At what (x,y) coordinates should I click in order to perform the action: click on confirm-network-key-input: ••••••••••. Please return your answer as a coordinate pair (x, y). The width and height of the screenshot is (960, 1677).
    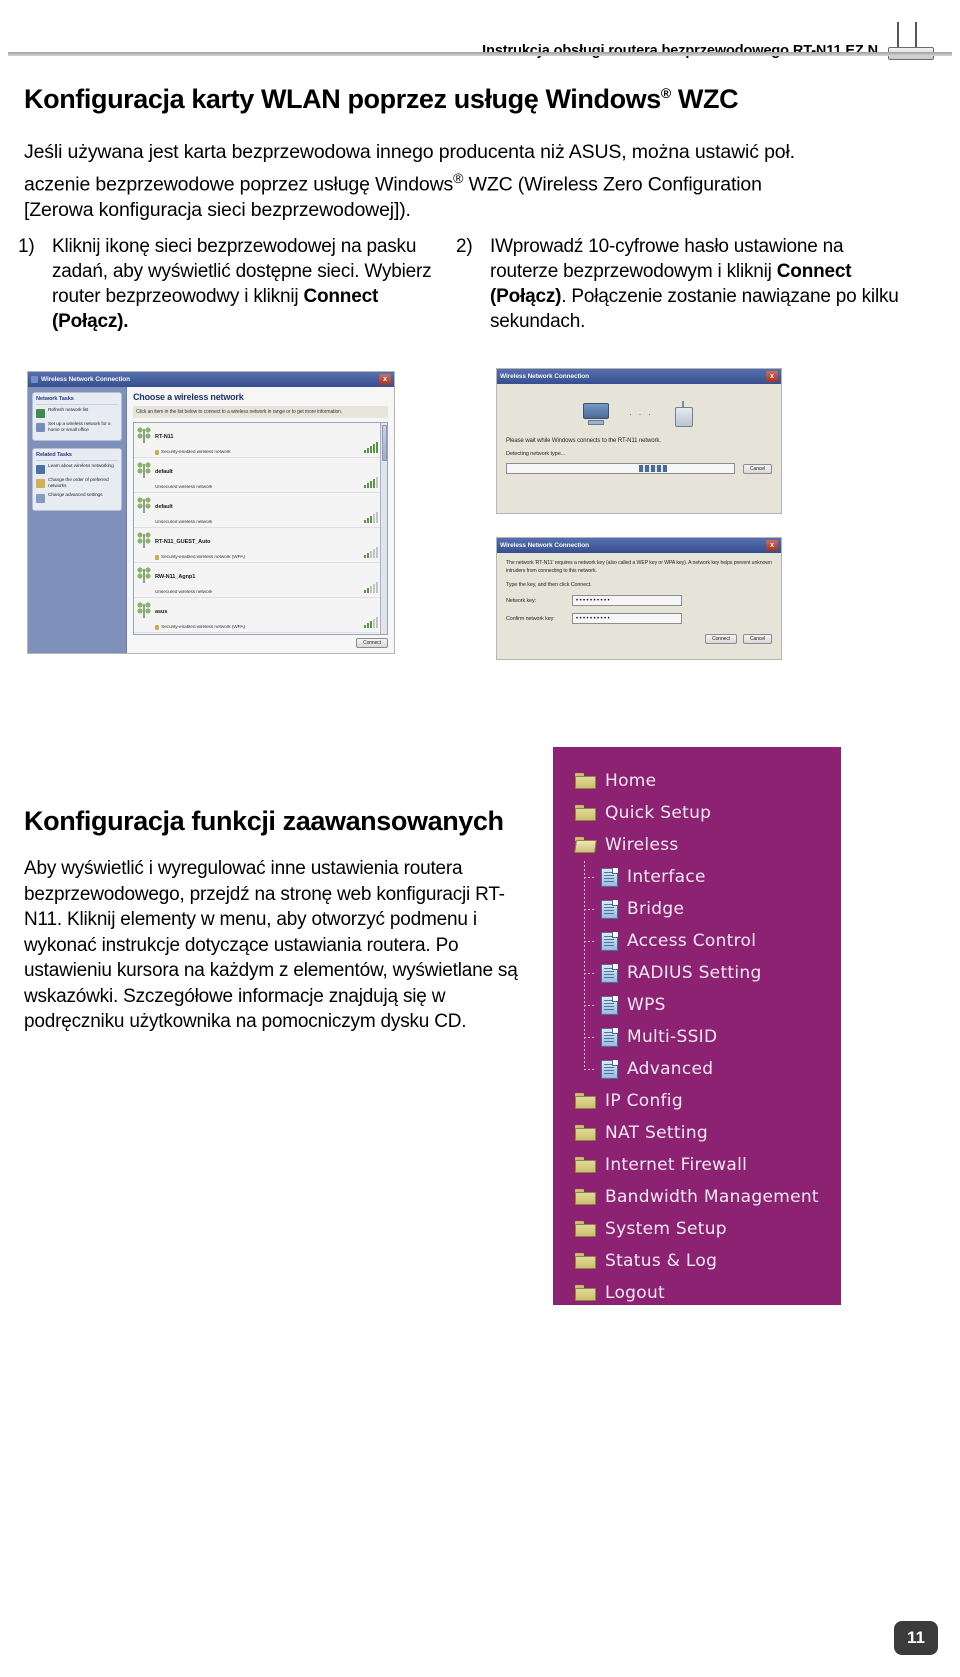
    Looking at the image, I should click on (627, 619).